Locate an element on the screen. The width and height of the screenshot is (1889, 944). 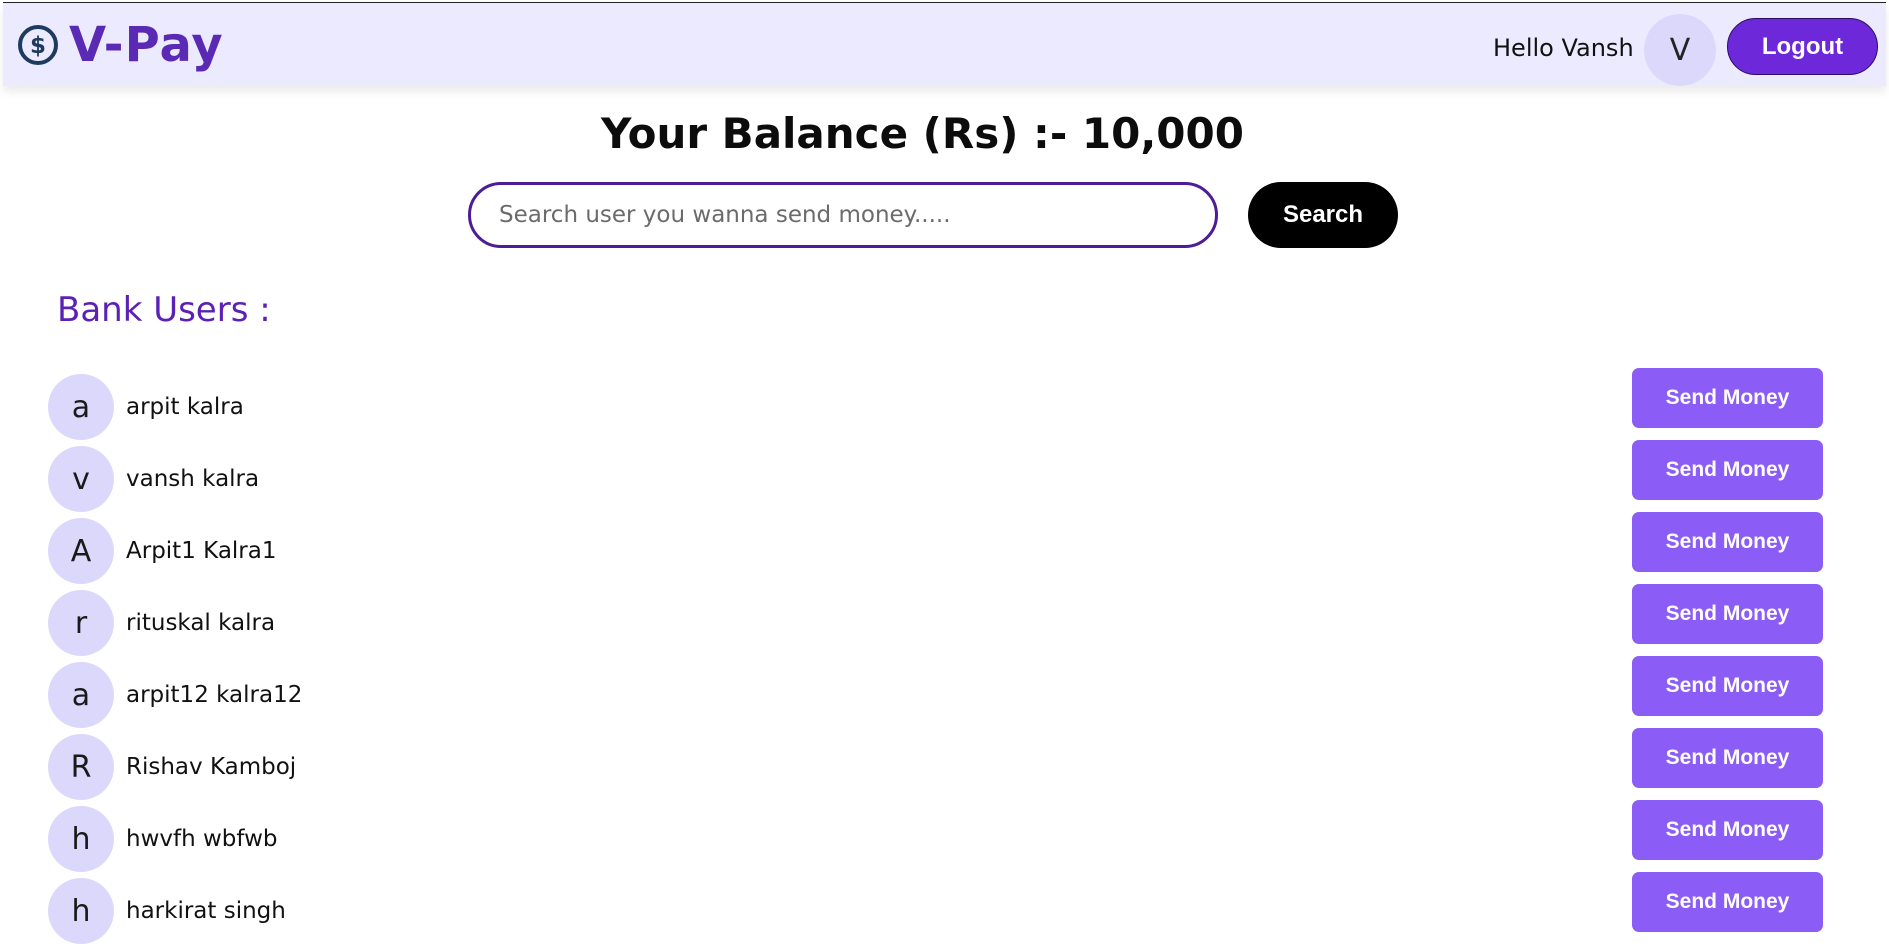
top-navbar: $ V-Pay Hello Vansh V Logout is located at coordinates (944, 44).